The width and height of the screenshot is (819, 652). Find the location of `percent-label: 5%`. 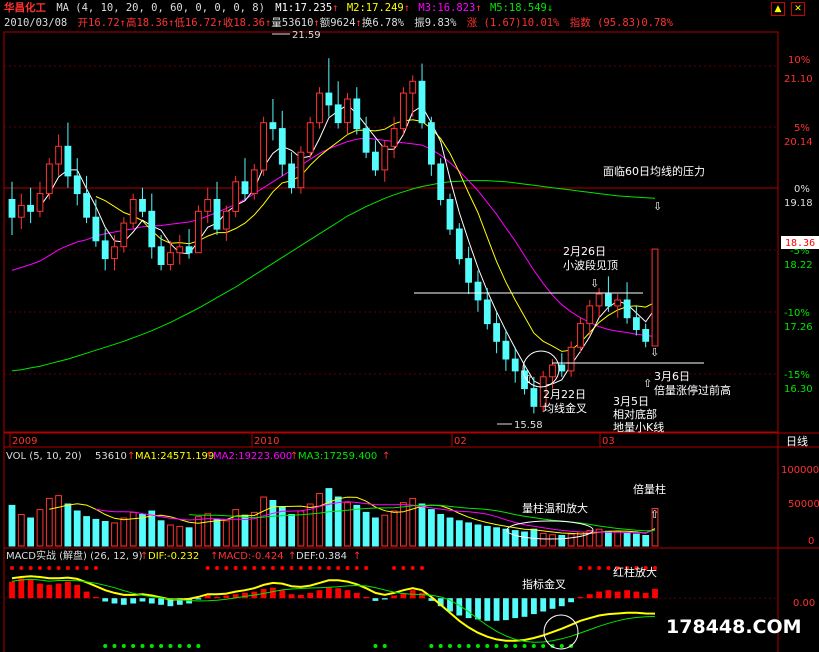

percent-label: 5% is located at coordinates (802, 128).